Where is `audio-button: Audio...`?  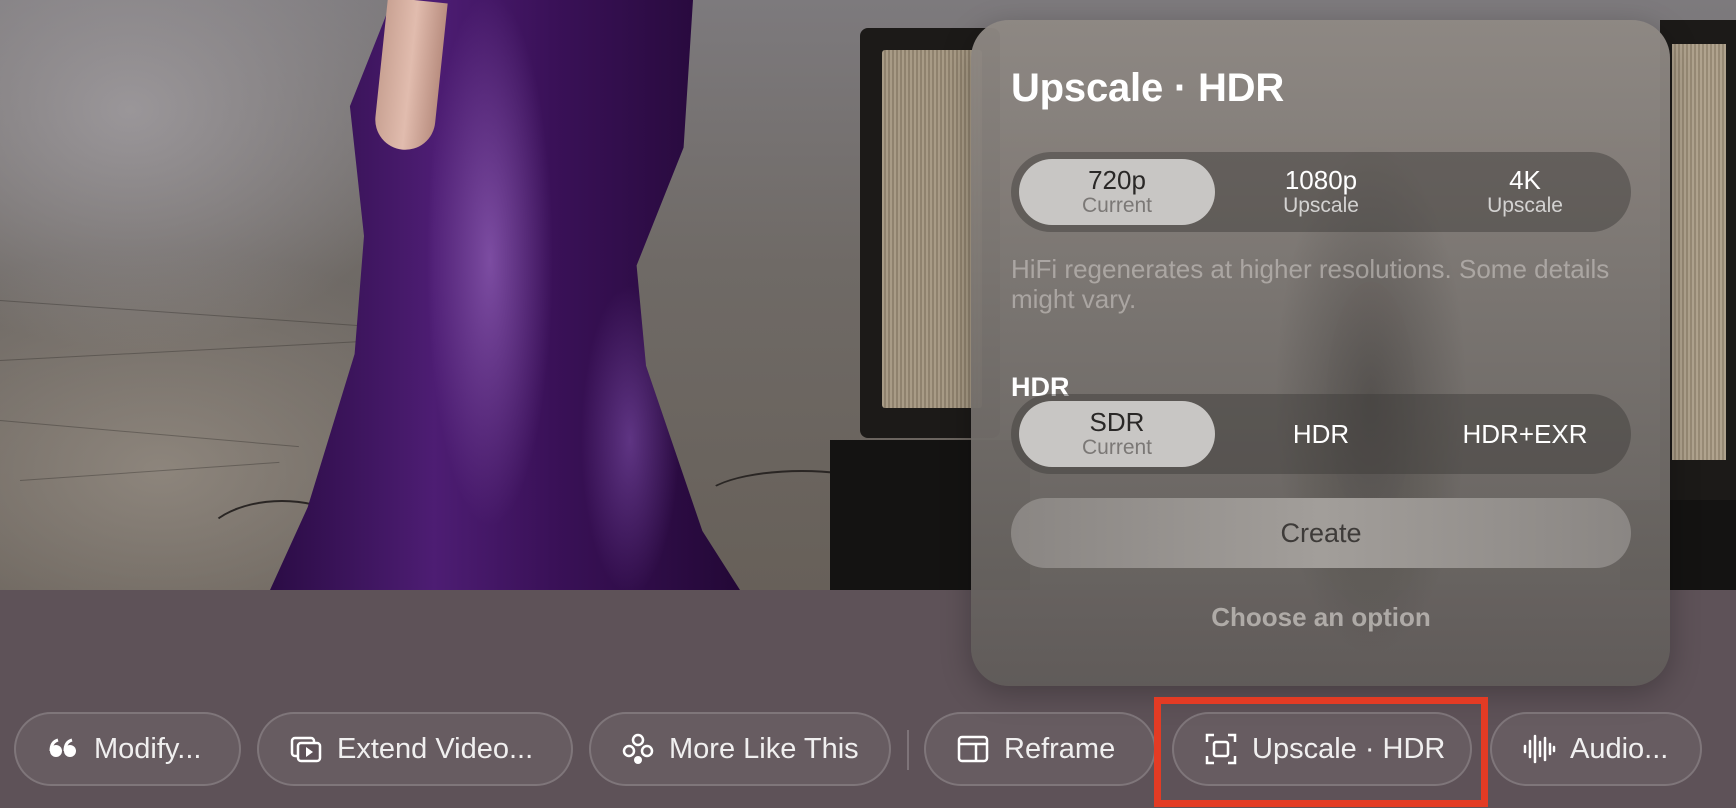
audio-button: Audio... is located at coordinates (1596, 749).